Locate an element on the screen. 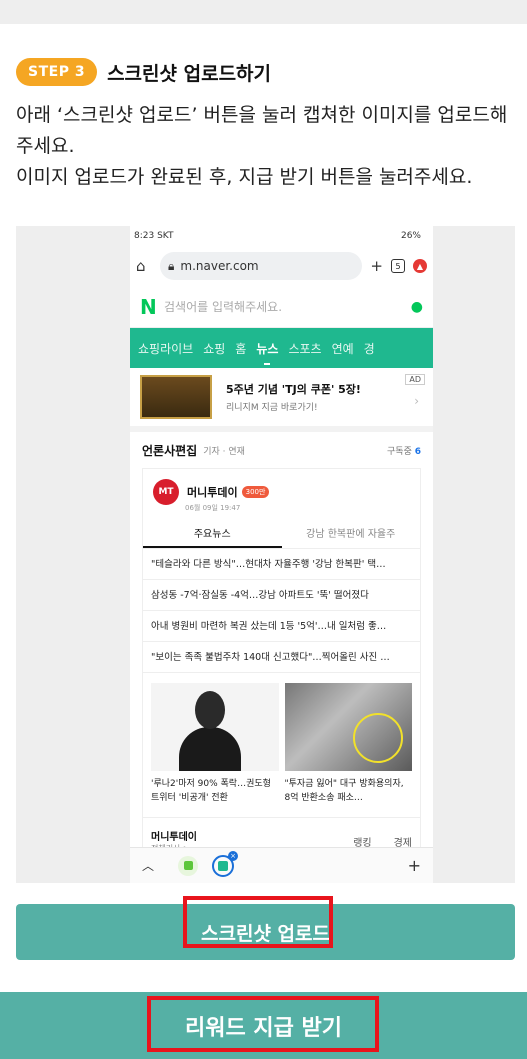  whale-icon: ▲ is located at coordinates (420, 266).